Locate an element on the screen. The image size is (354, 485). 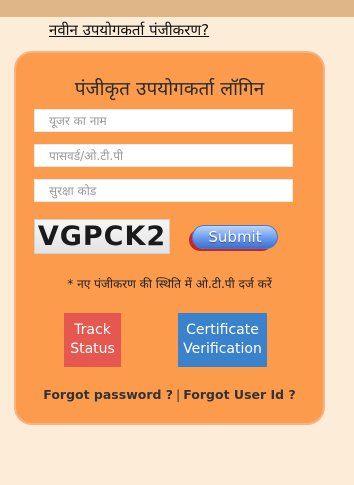
username-input is located at coordinates (163, 120).